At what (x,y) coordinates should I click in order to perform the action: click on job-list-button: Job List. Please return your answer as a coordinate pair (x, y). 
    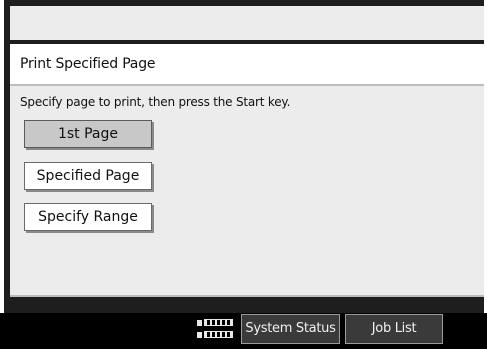
    Looking at the image, I should click on (394, 329).